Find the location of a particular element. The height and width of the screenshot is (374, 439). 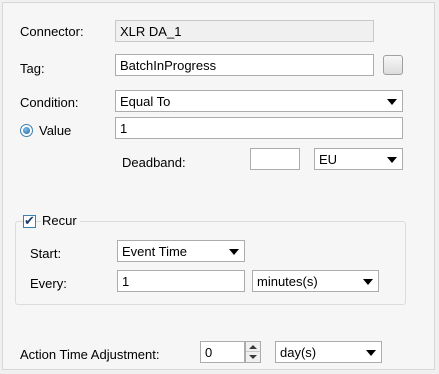

start-value: Event Time is located at coordinates (155, 251).